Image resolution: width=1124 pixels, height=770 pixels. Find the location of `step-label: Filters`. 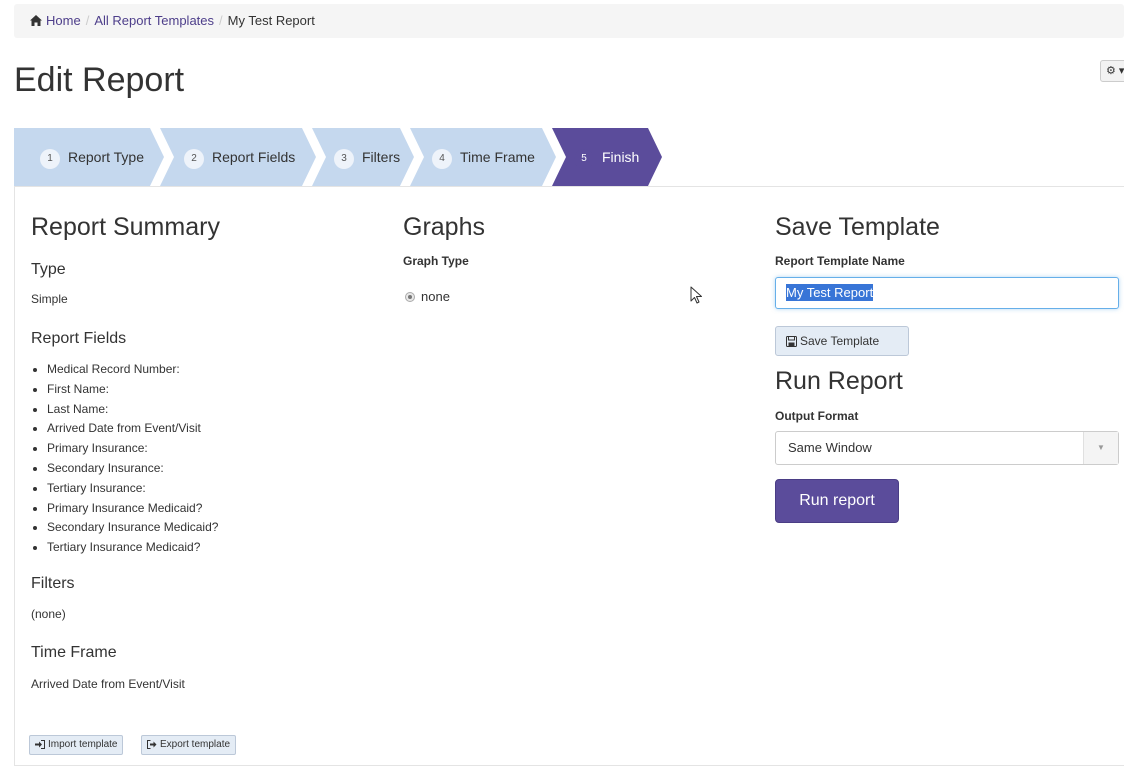

step-label: Filters is located at coordinates (381, 157).